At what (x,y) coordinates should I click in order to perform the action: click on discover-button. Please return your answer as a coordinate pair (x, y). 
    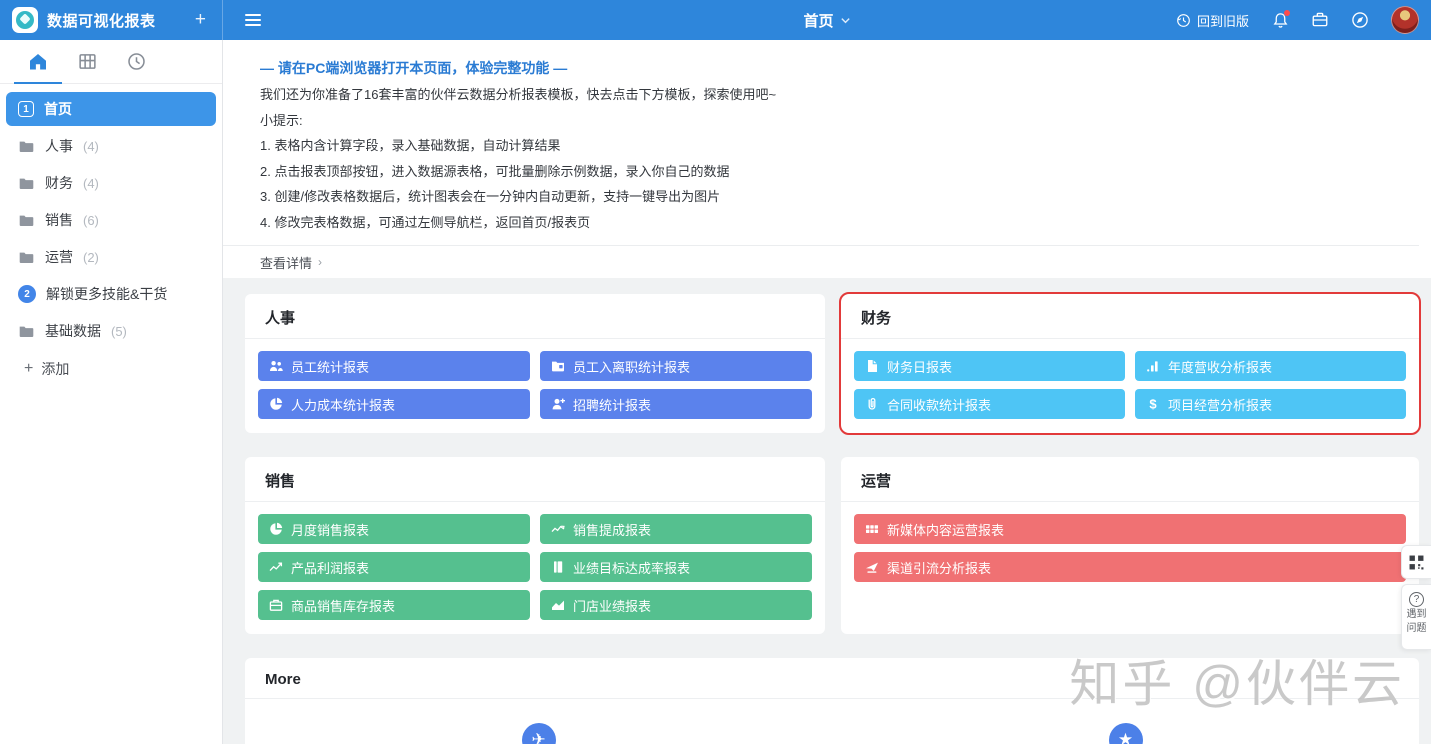
    Looking at the image, I should click on (1360, 20).